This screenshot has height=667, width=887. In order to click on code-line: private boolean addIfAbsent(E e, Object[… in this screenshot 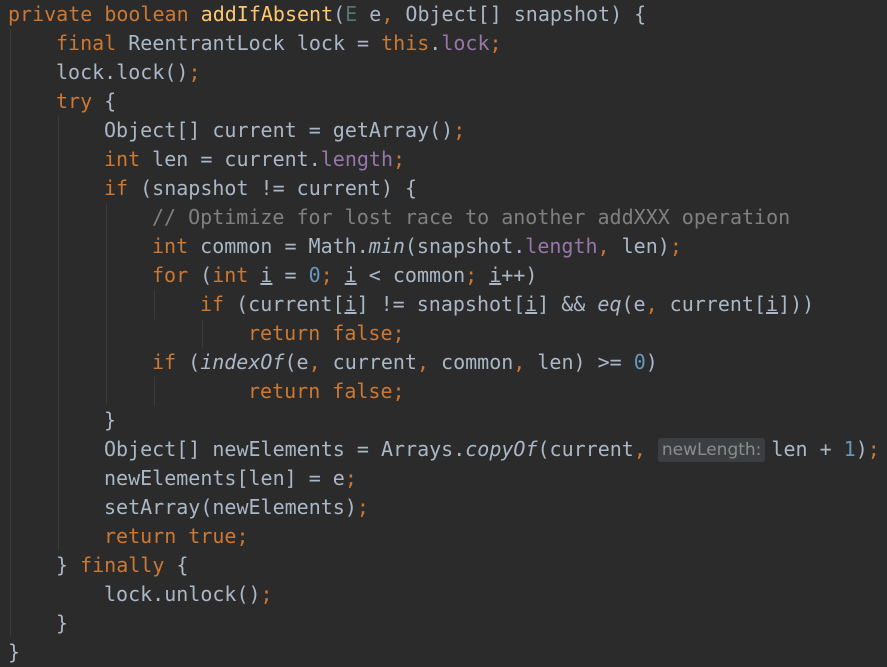, I will do `click(327, 14)`.